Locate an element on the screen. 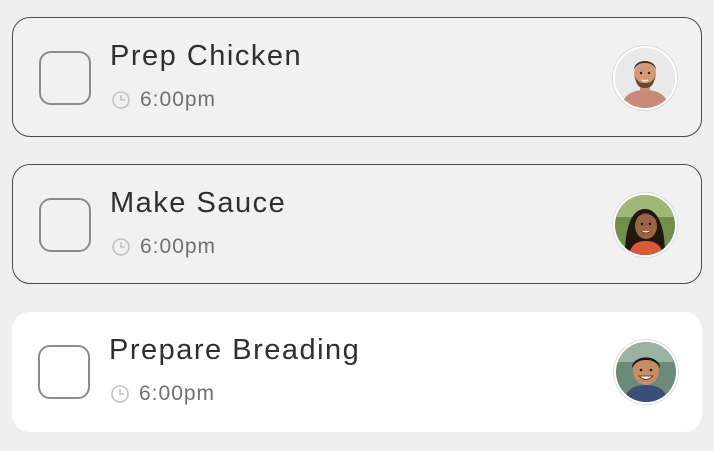 The width and height of the screenshot is (714, 451). task-title: Prepare Breading is located at coordinates (235, 350).